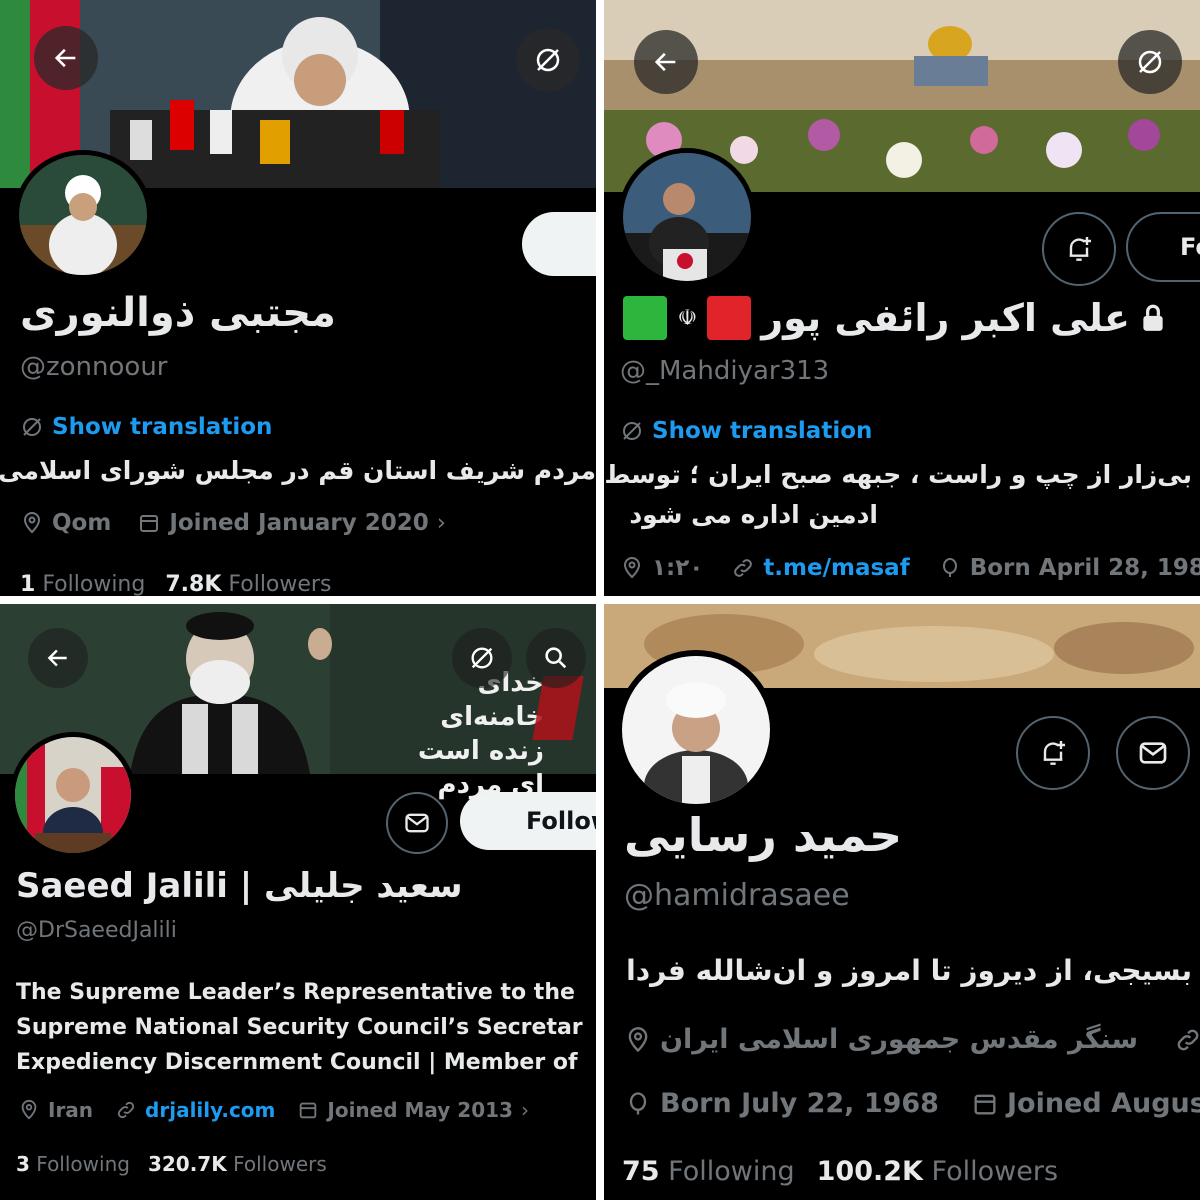 The width and height of the screenshot is (1200, 1200). Describe the element at coordinates (420, 1110) in the screenshot. I see `joined-date: Joined May 2013` at that location.